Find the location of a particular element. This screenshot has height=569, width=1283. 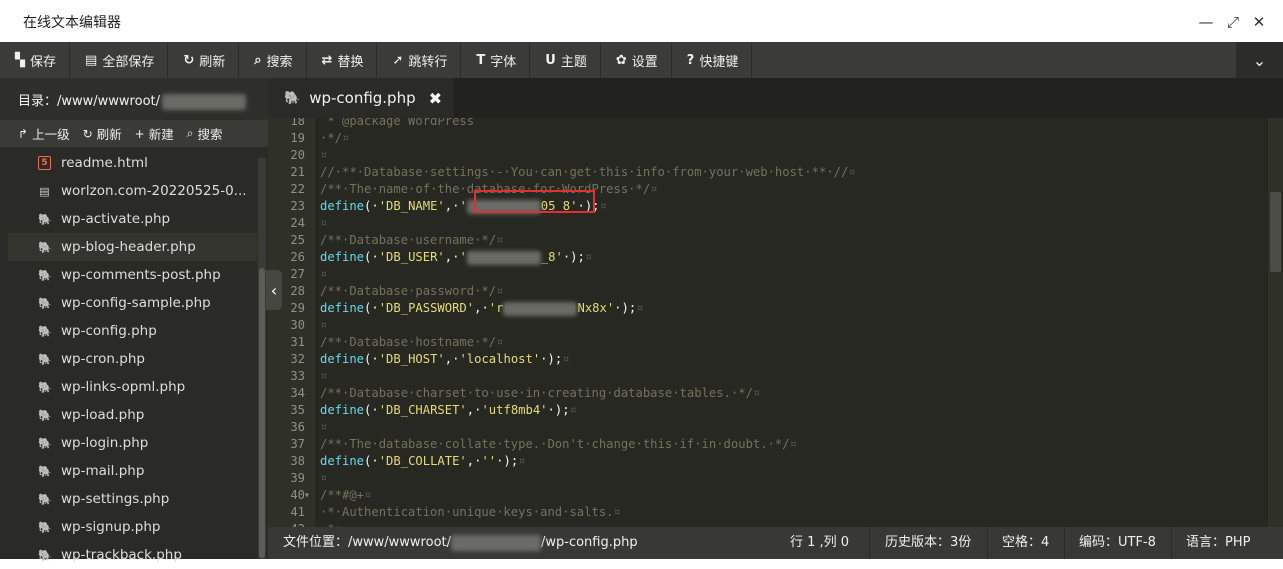

file-item: 🐘 wp-load.php is located at coordinates (132, 415).